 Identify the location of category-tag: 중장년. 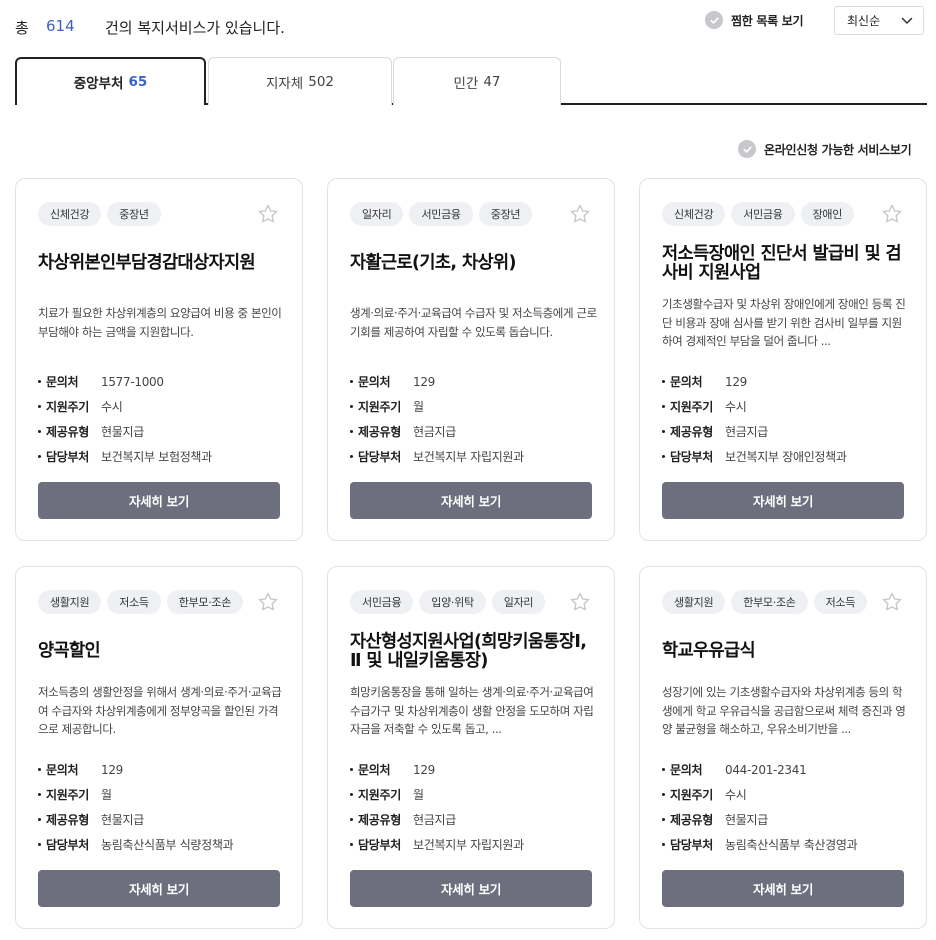
(505, 214).